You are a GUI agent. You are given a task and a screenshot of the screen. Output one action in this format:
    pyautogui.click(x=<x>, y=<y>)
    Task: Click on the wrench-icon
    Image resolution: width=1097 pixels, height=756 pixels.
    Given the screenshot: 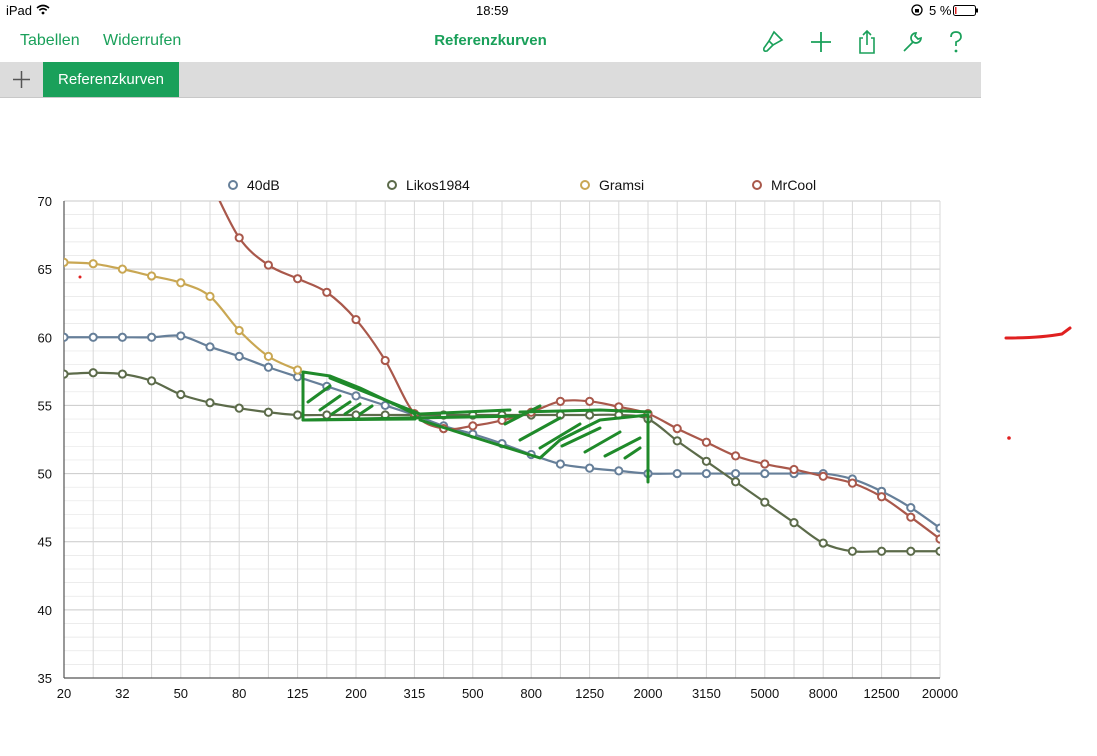 What is the action you would take?
    pyautogui.click(x=912, y=42)
    